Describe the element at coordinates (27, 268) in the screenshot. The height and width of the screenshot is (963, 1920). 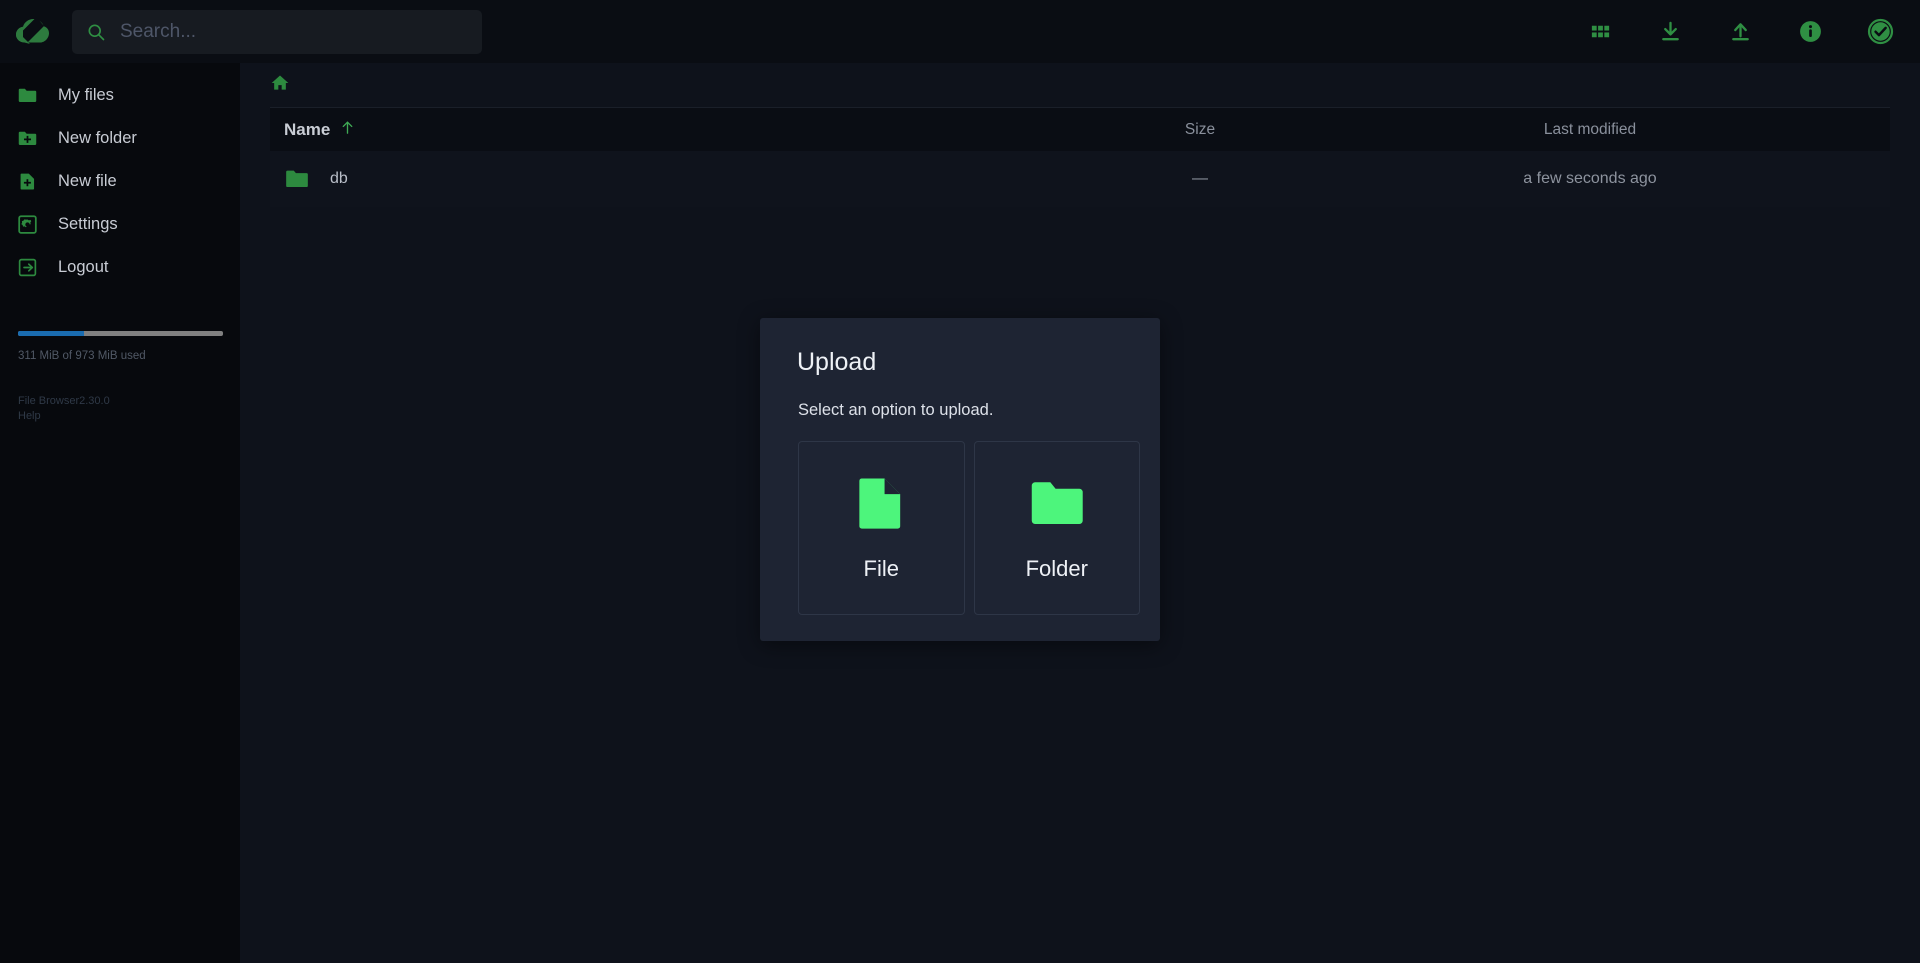
I see `logout-icon` at that location.